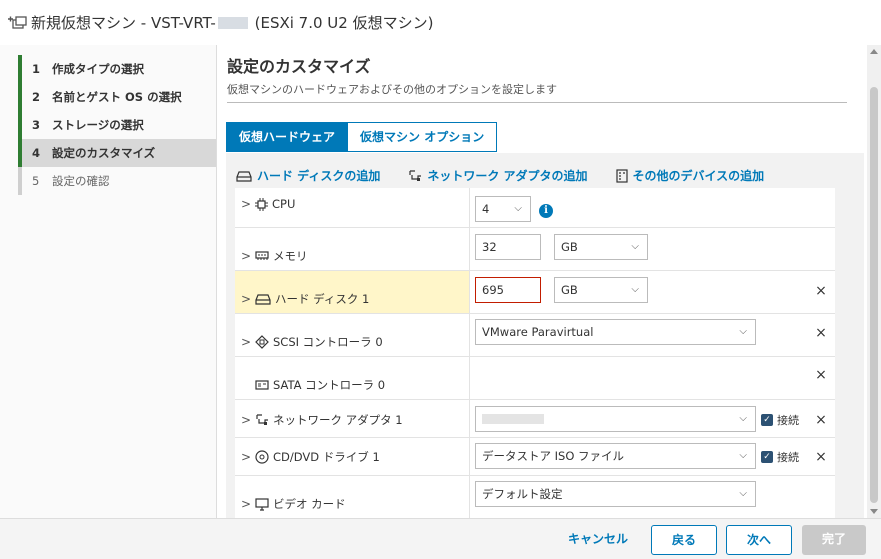 The image size is (881, 559). Describe the element at coordinates (322, 420) in the screenshot. I see `row-label-network: > ネットワーク アダプタ 1` at that location.